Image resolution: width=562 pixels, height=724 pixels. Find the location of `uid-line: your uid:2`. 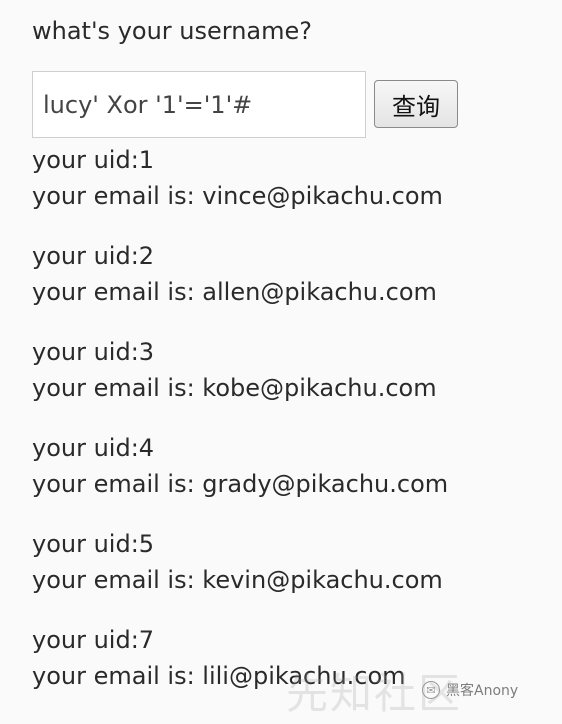

uid-line: your uid:2 is located at coordinates (93, 256).